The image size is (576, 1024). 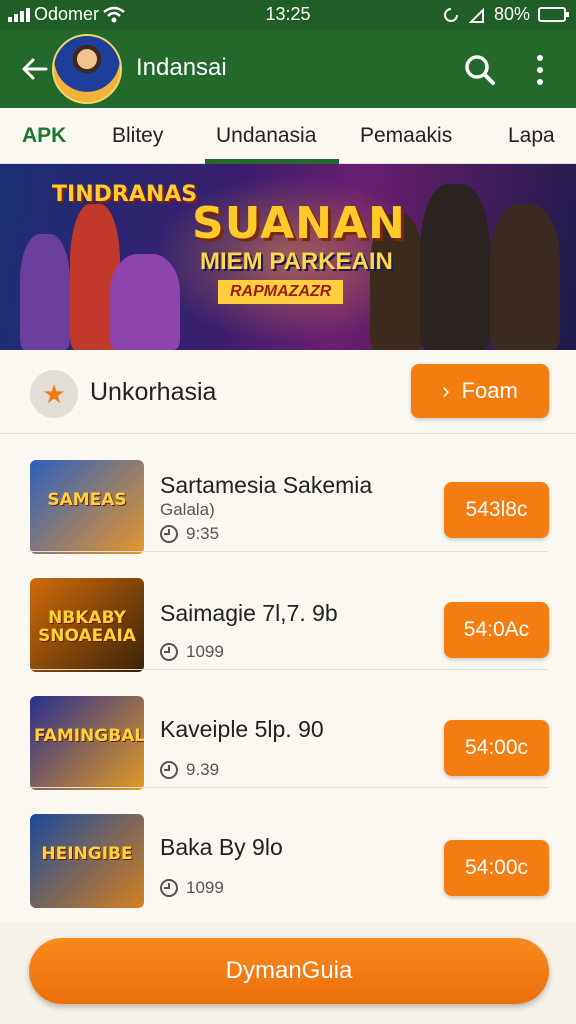 I want to click on list-item: HEINGIBE Baka By 9lo 1099 54:00c, so click(x=288, y=848).